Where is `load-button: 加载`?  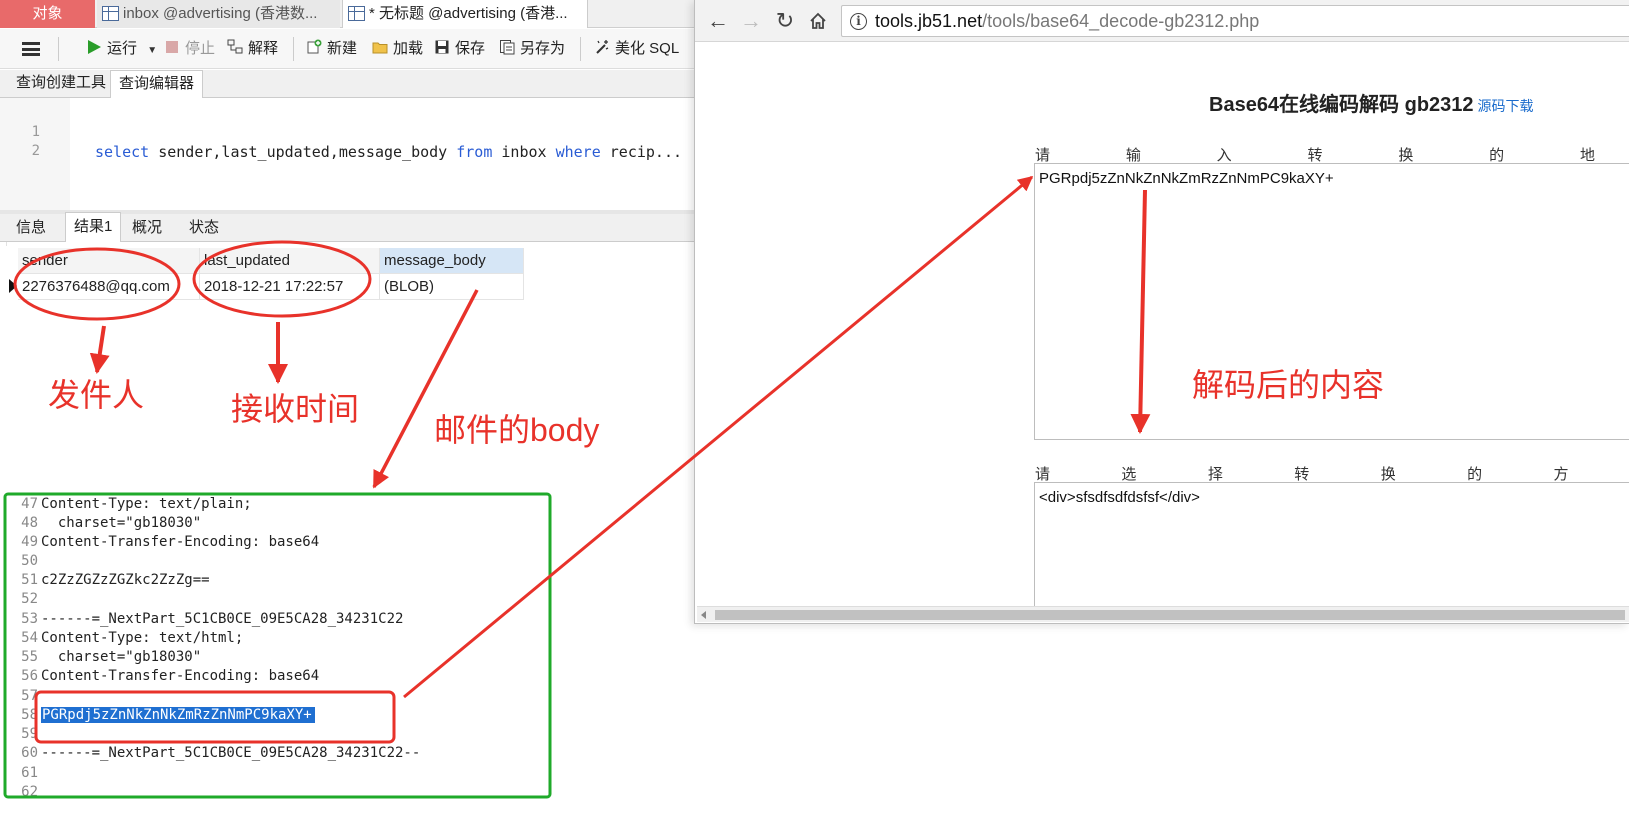
load-button: 加载 is located at coordinates (397, 49).